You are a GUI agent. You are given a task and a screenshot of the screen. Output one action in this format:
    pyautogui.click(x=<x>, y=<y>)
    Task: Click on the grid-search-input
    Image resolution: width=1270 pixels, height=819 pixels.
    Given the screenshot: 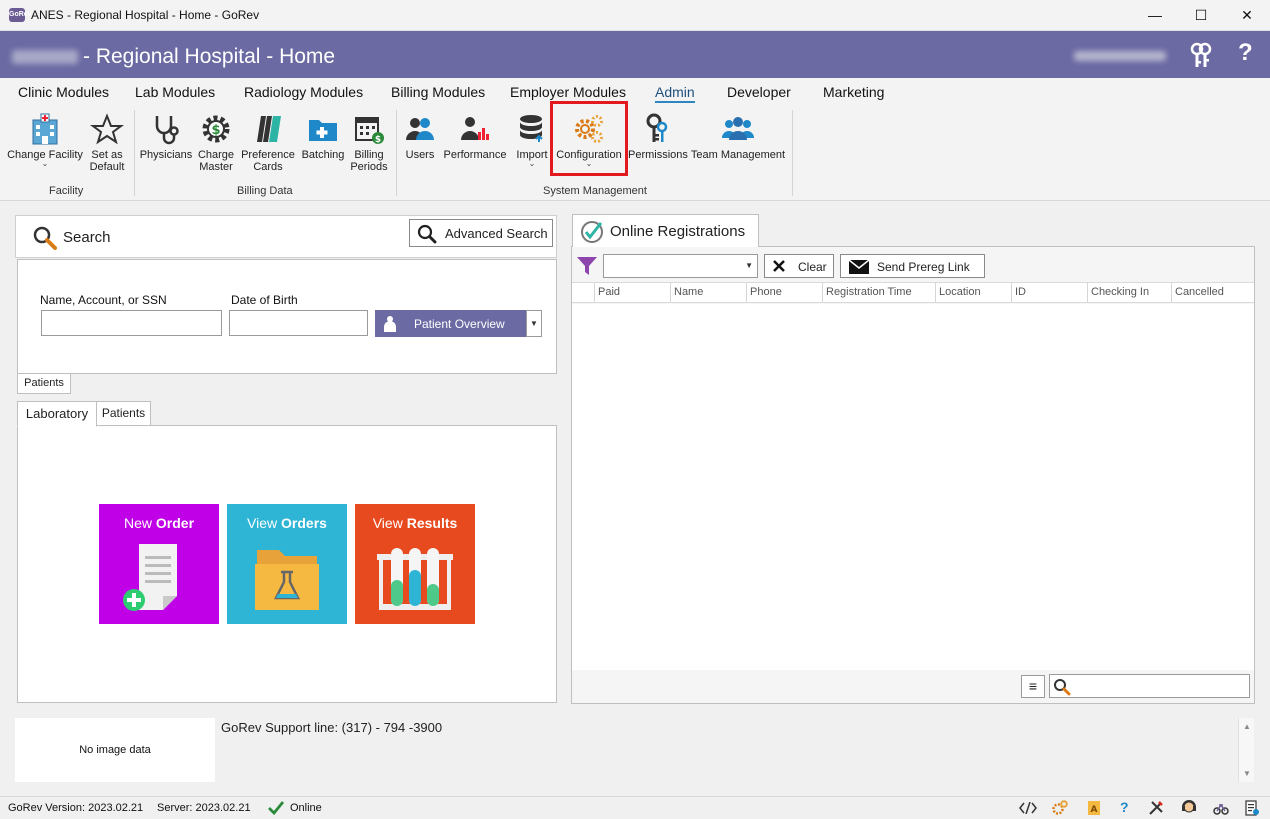 What is the action you would take?
    pyautogui.click(x=1149, y=686)
    